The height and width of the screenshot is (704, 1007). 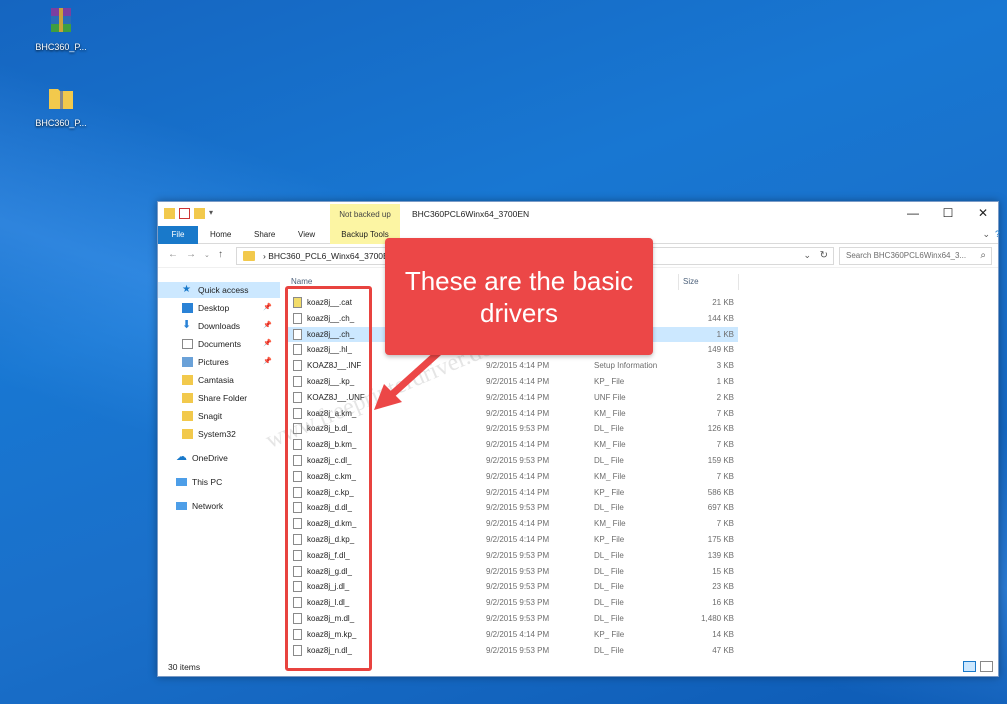 What do you see at coordinates (184, 213) in the screenshot?
I see `properties-icon` at bounding box center [184, 213].